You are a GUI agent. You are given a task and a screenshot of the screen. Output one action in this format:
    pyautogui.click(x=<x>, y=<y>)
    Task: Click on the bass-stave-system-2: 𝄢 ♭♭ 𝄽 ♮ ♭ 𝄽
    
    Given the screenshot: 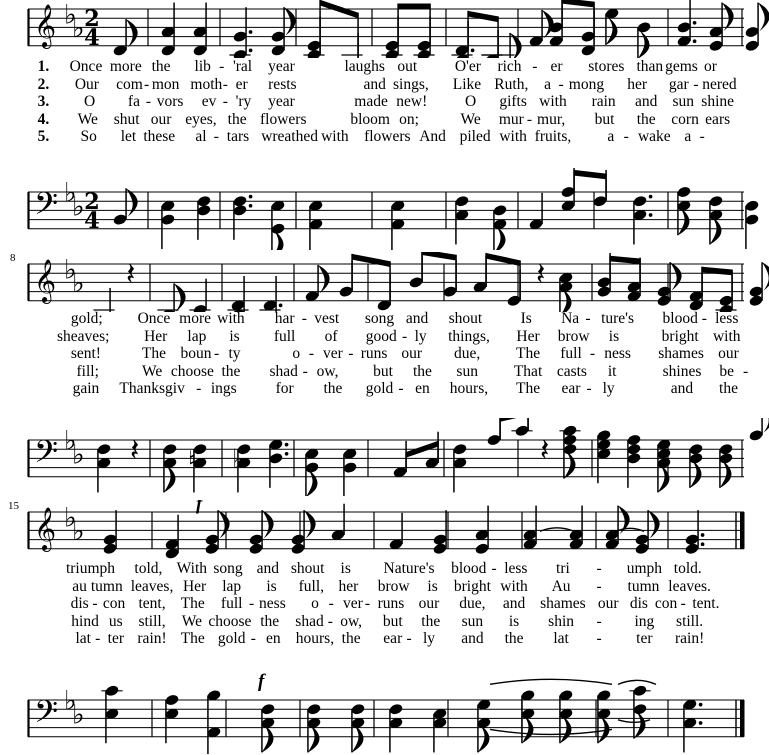 What is the action you would take?
    pyautogui.click(x=398, y=457)
    